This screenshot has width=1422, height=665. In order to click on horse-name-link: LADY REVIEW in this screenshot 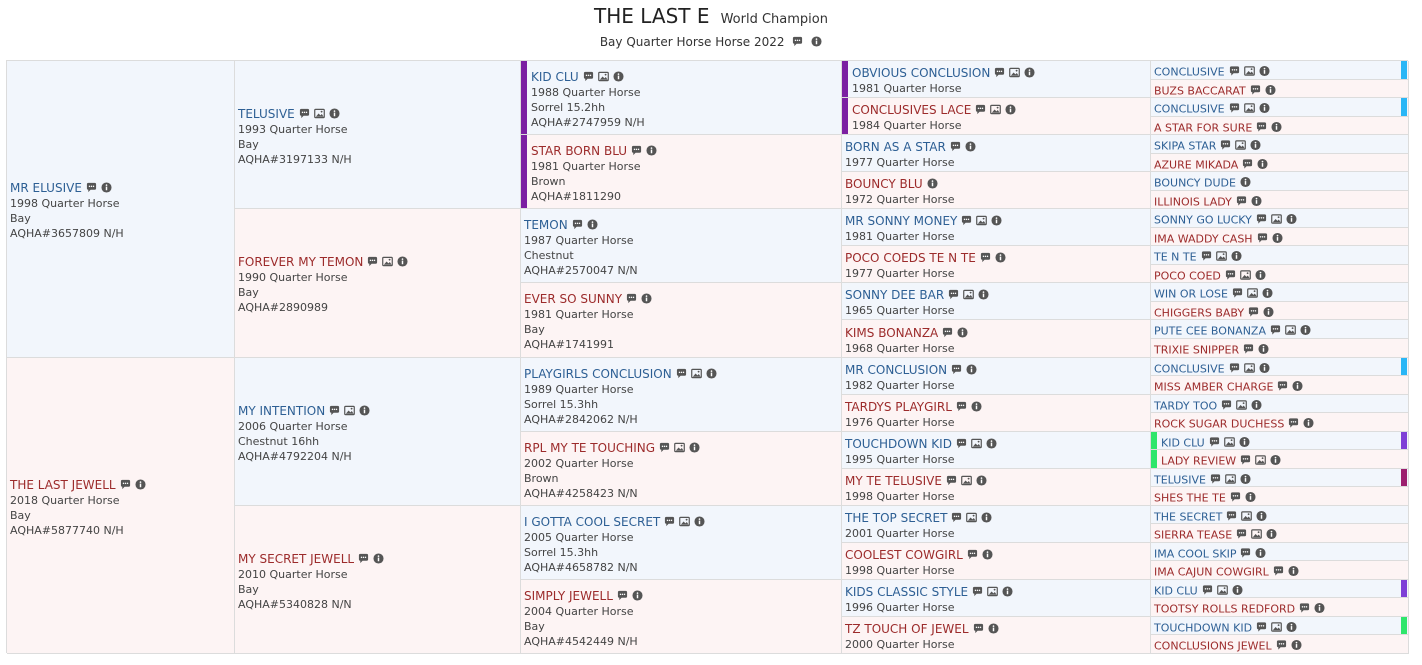, I will do `click(1198, 461)`.